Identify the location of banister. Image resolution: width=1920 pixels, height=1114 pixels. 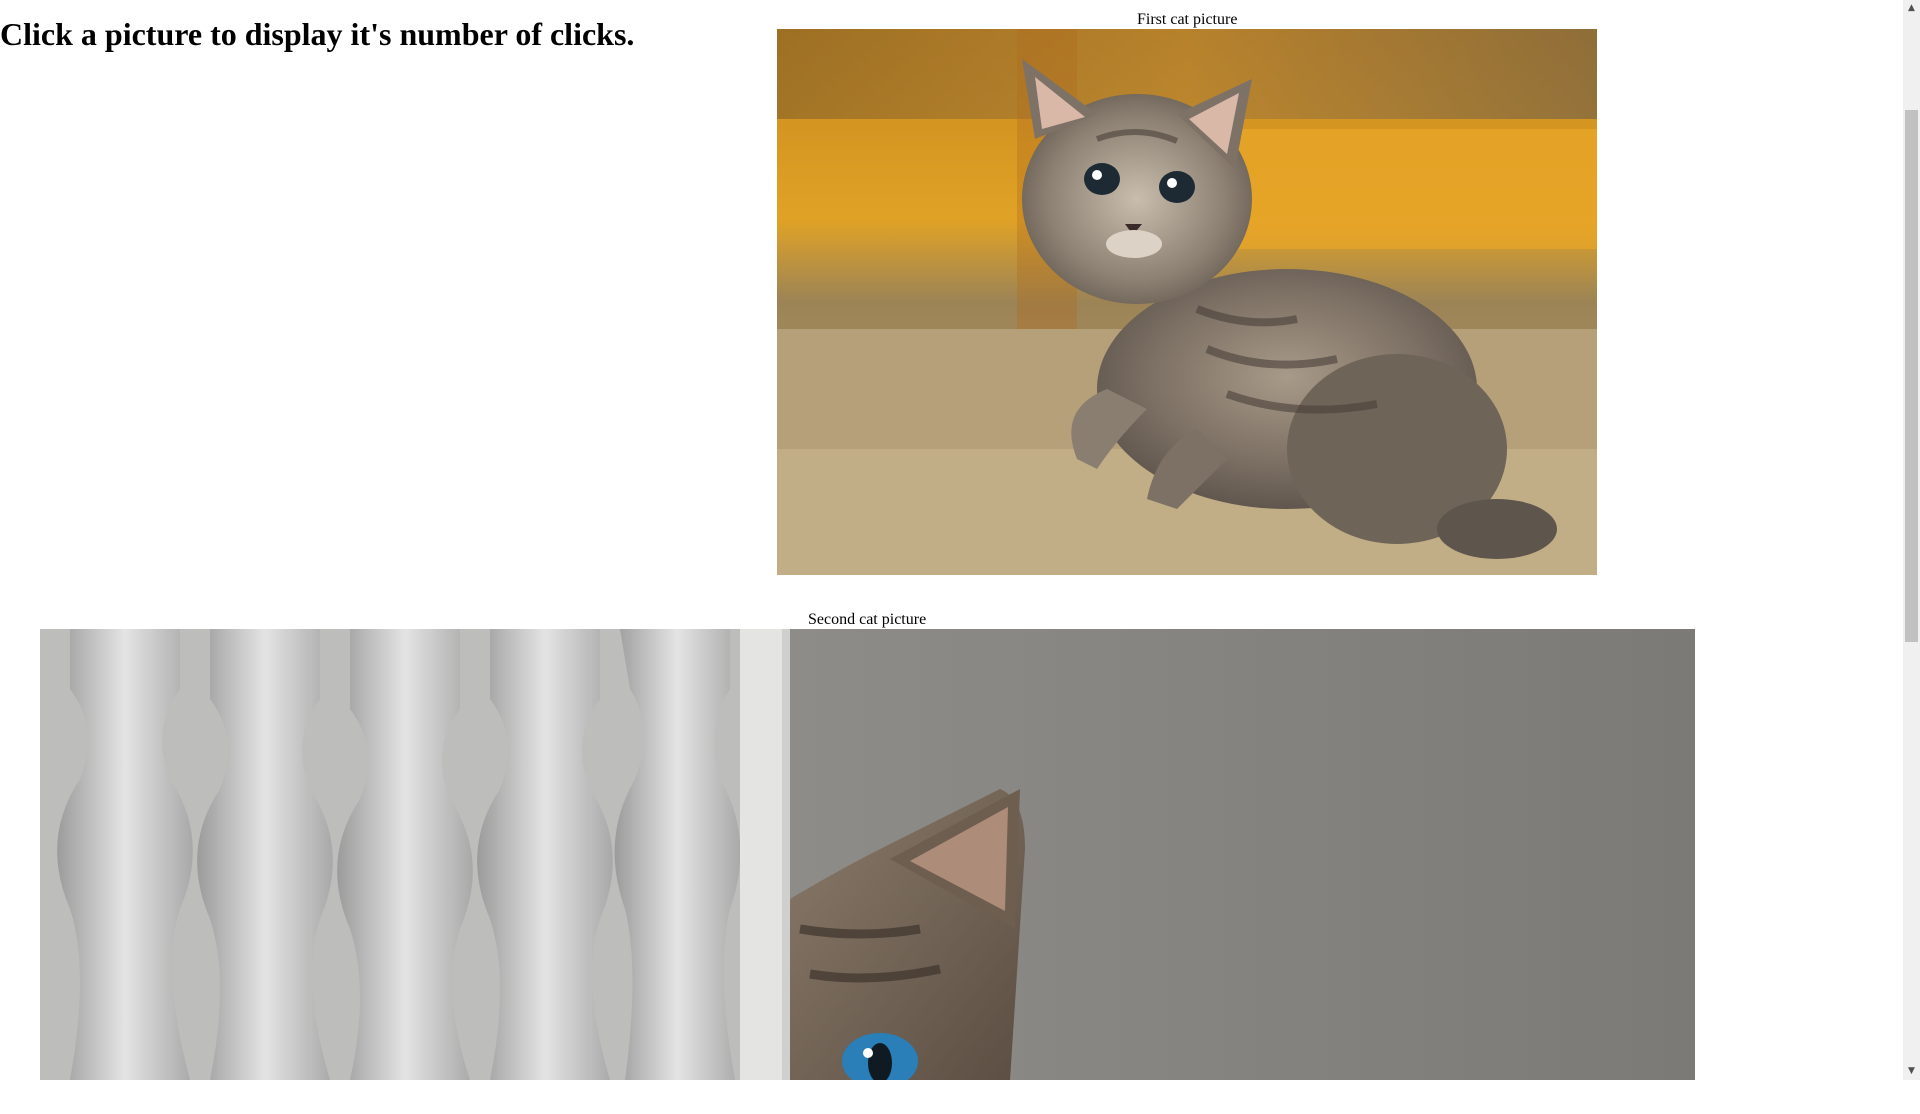
(399, 854).